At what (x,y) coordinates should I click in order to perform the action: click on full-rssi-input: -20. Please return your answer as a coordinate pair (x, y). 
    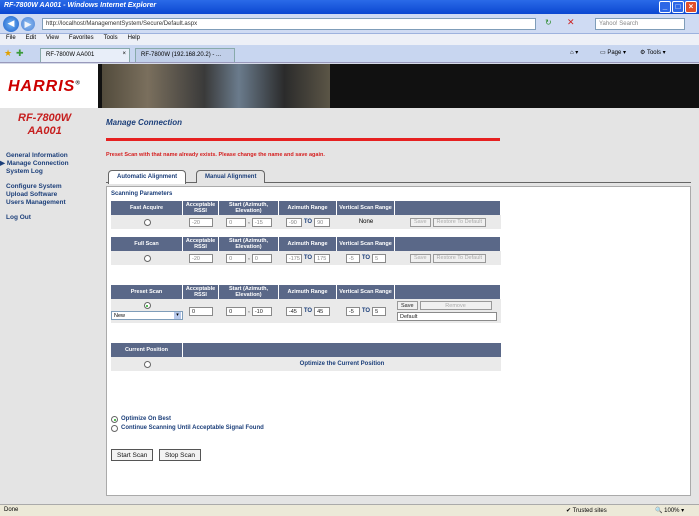
    Looking at the image, I should click on (201, 258).